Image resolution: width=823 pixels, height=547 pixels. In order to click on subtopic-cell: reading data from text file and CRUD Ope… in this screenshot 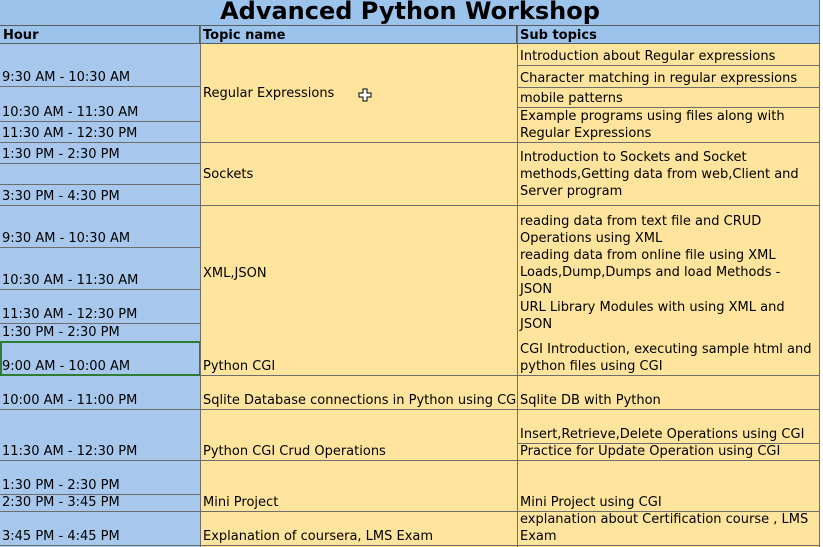, I will do `click(663, 226)`.